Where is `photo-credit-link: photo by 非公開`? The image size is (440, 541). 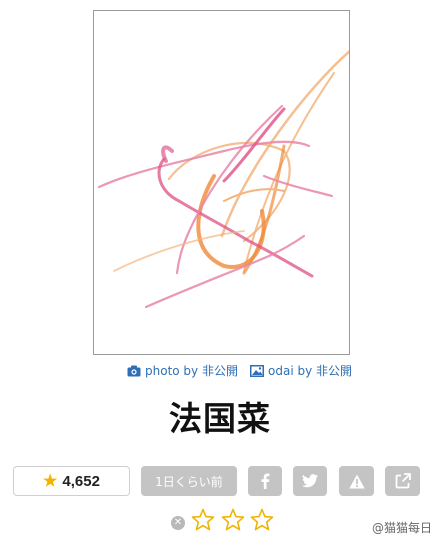
photo-credit-link: photo by 非公開 is located at coordinates (182, 370).